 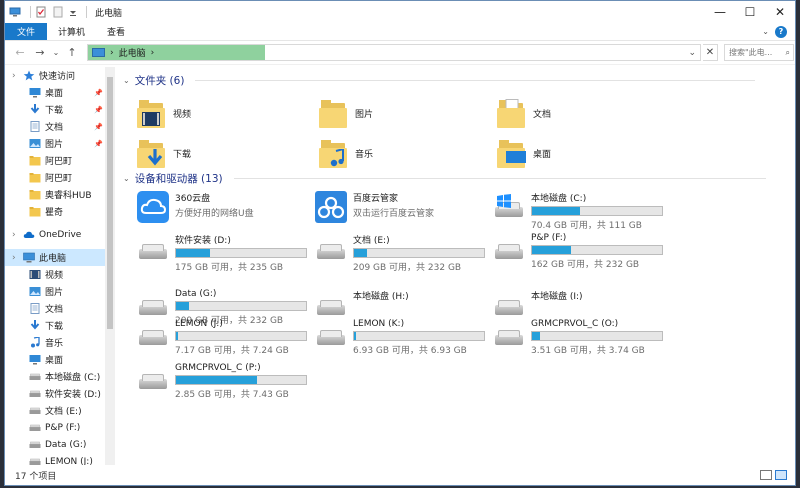 I want to click on sidebar-item: 本地磁盘 (C:), so click(x=60, y=376).